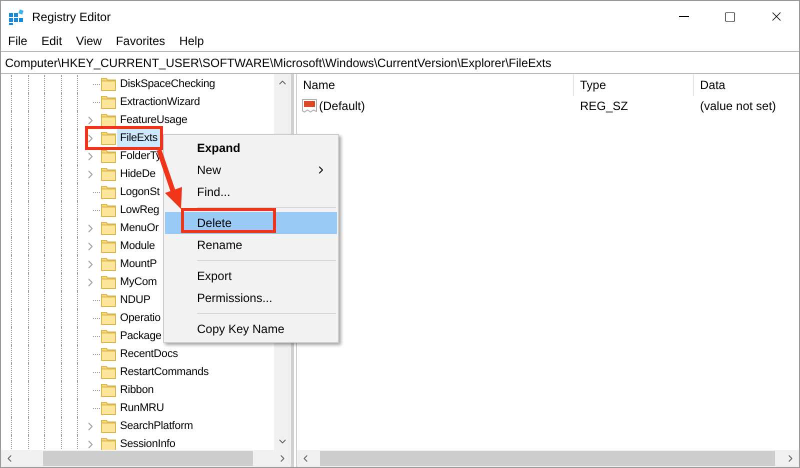 This screenshot has width=800, height=468. What do you see at coordinates (137, 174) in the screenshot?
I see `tree-item: HideDe` at bounding box center [137, 174].